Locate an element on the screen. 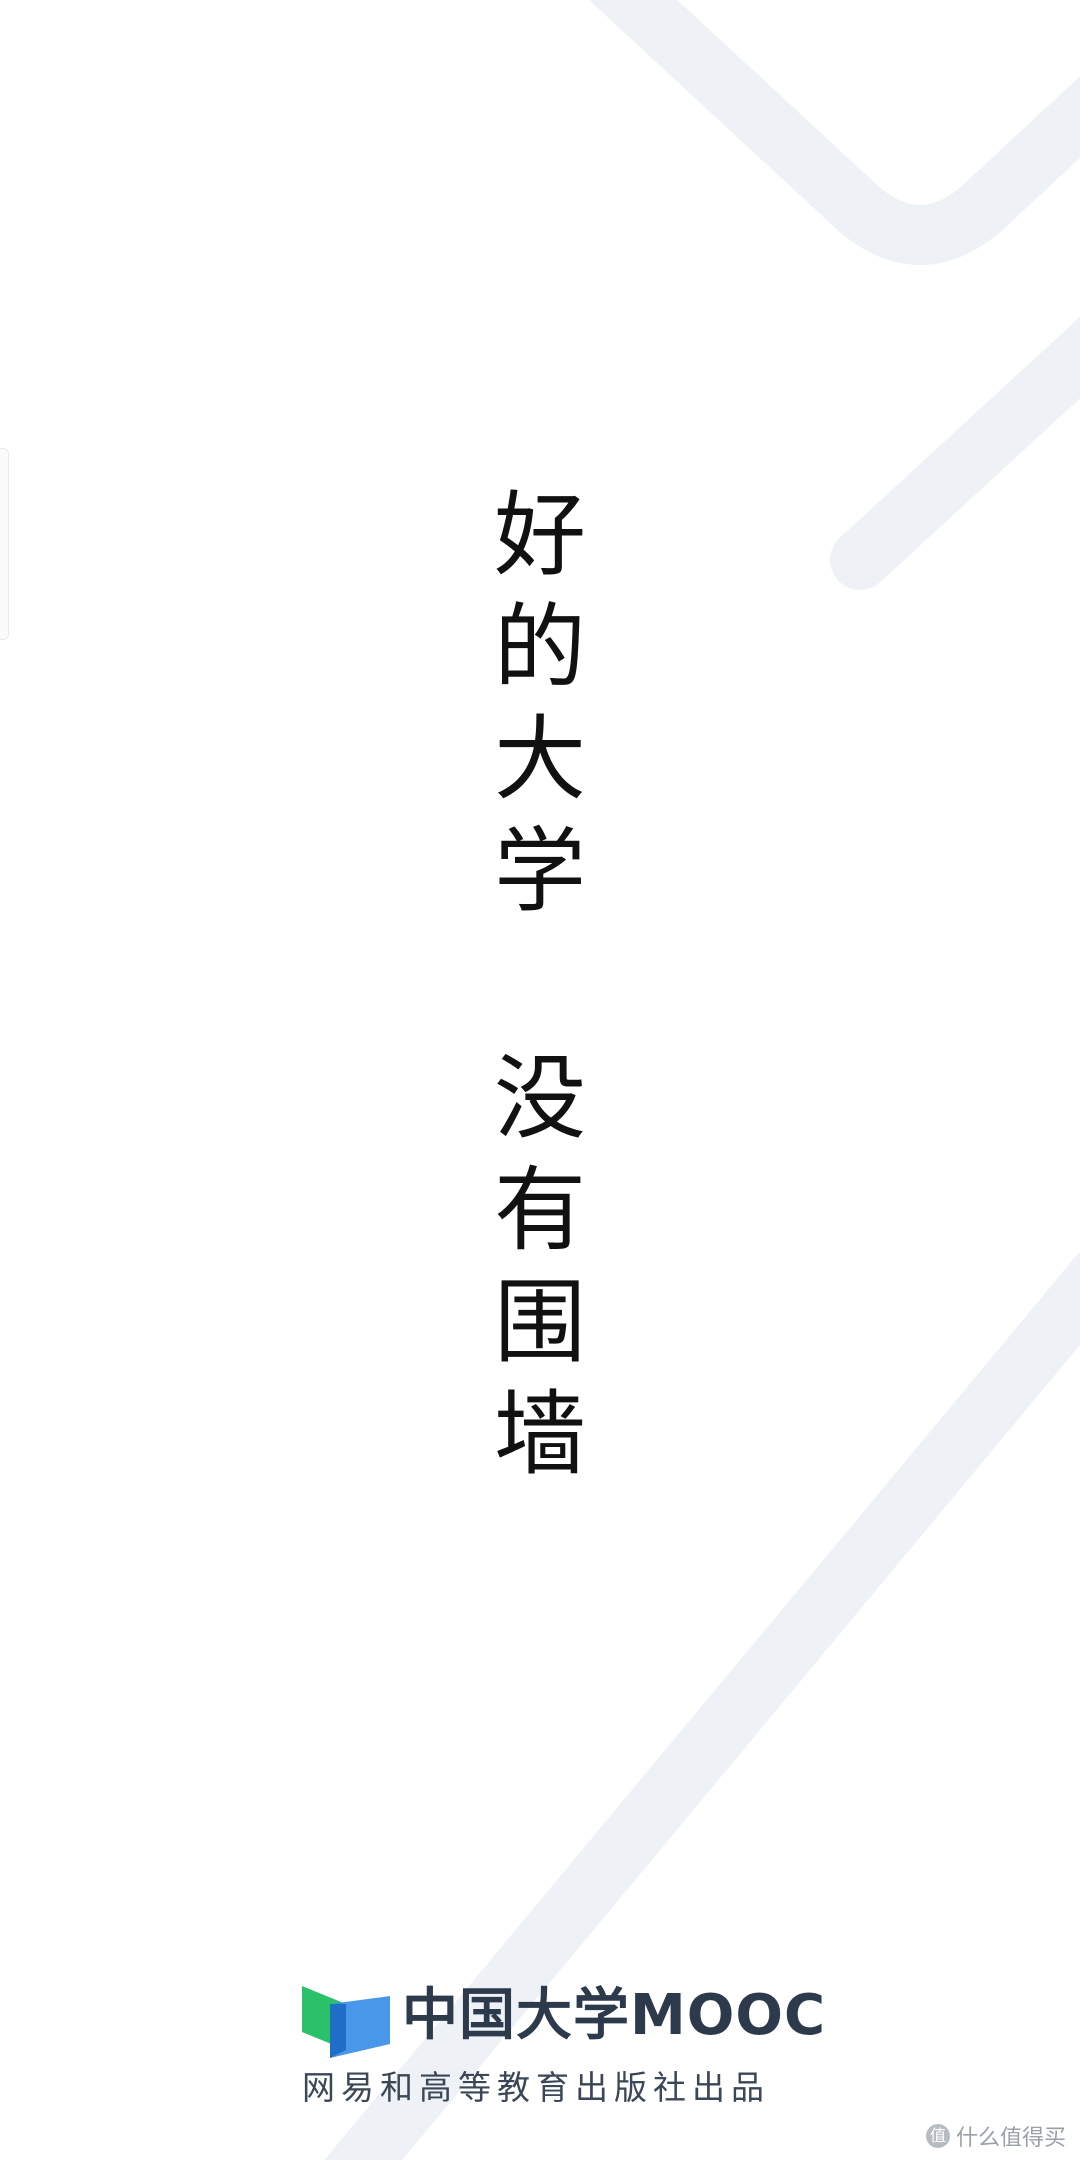 Image resolution: width=1080 pixels, height=2160 pixels. right-diagonal is located at coordinates (955, 453).